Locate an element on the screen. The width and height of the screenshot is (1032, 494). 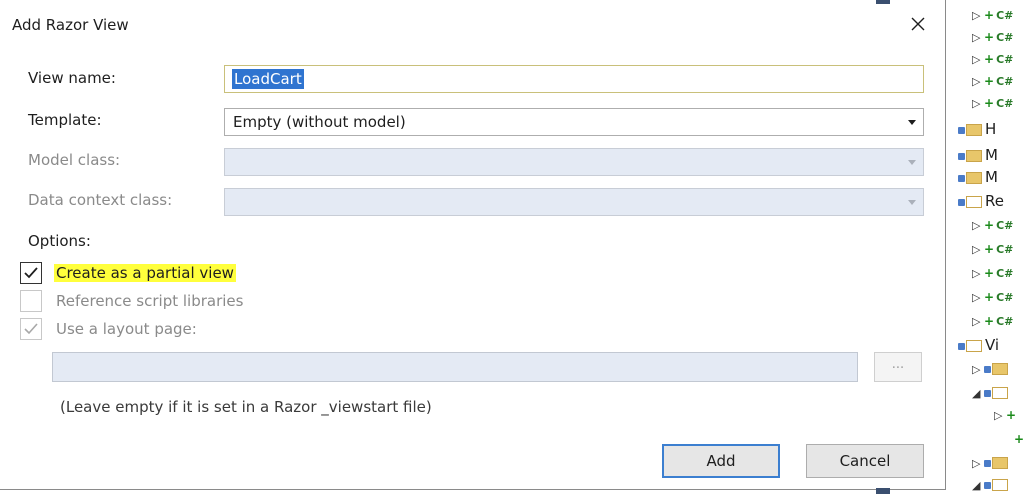
template-label: Template: is located at coordinates (65, 120).